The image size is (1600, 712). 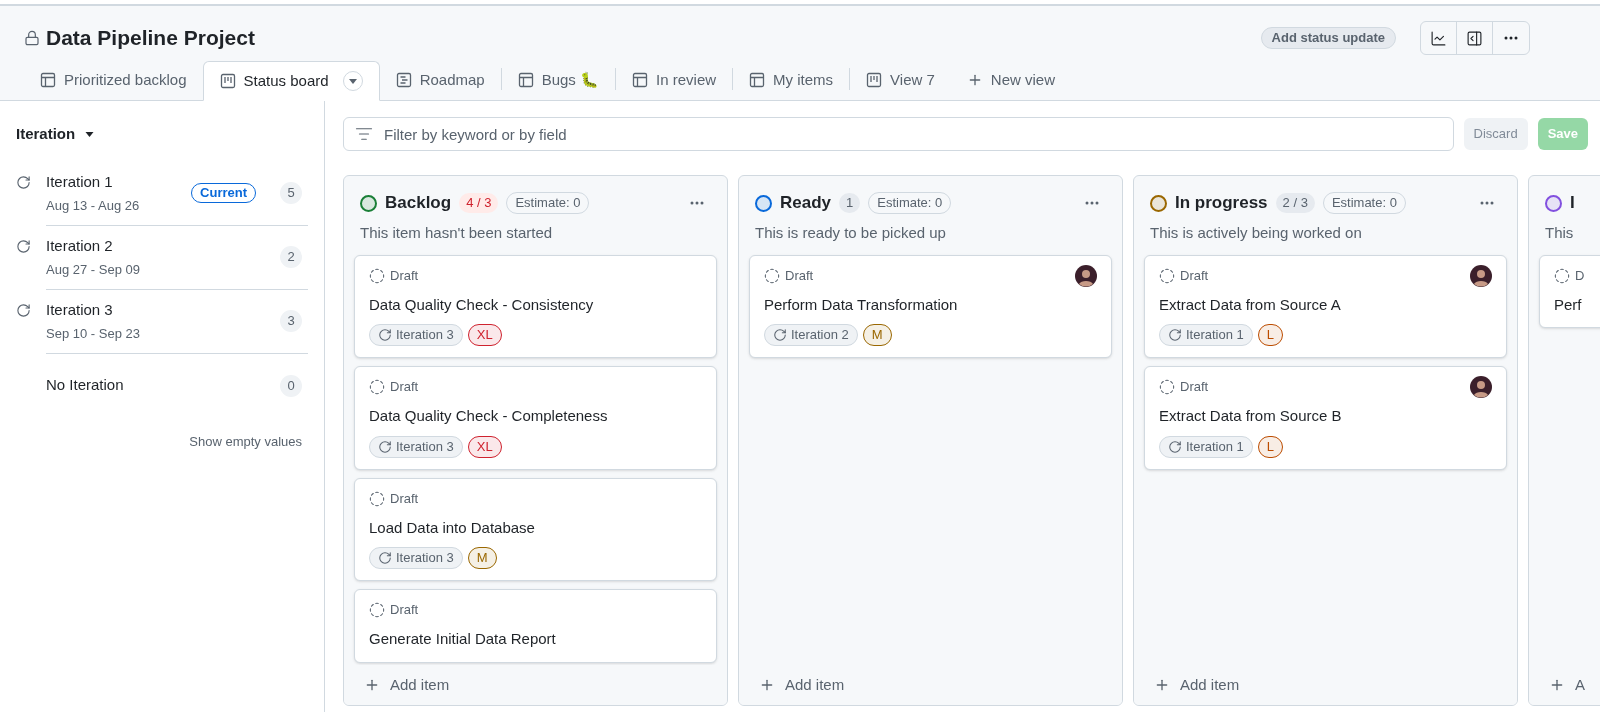 I want to click on item-card: Draft Data Quality Check - Completeness Iteration 3 XL, so click(x=535, y=418).